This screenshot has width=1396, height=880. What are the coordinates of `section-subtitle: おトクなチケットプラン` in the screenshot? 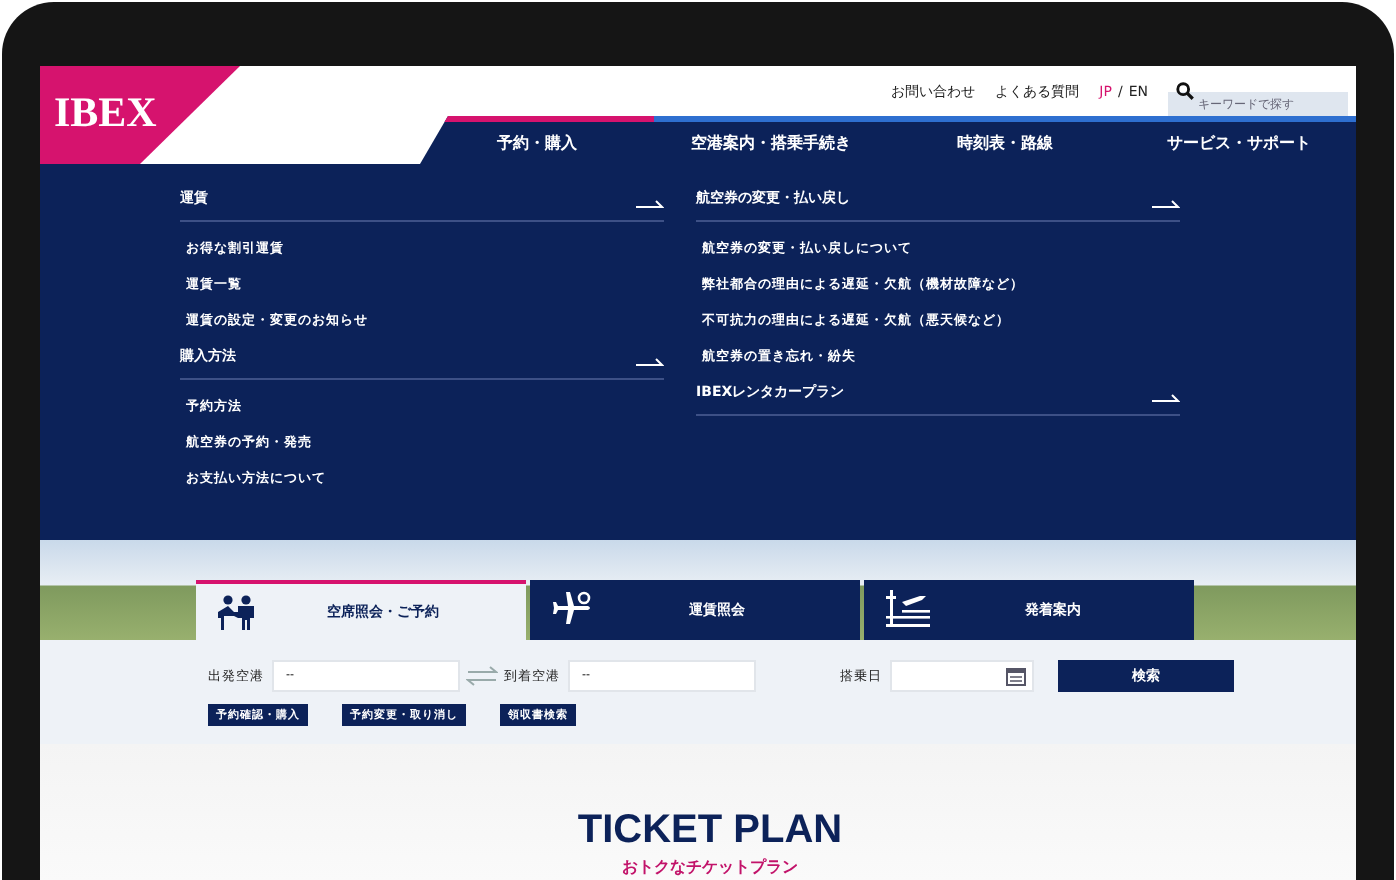 It's located at (710, 867).